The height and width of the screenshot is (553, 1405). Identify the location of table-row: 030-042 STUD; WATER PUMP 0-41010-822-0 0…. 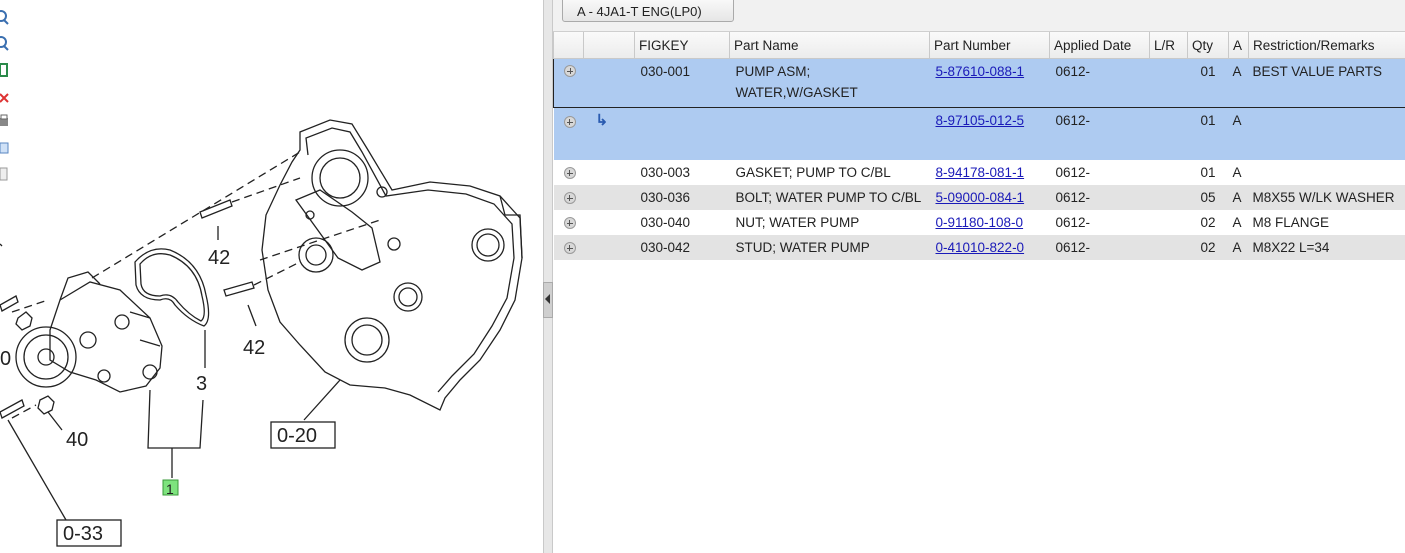
(979, 247).